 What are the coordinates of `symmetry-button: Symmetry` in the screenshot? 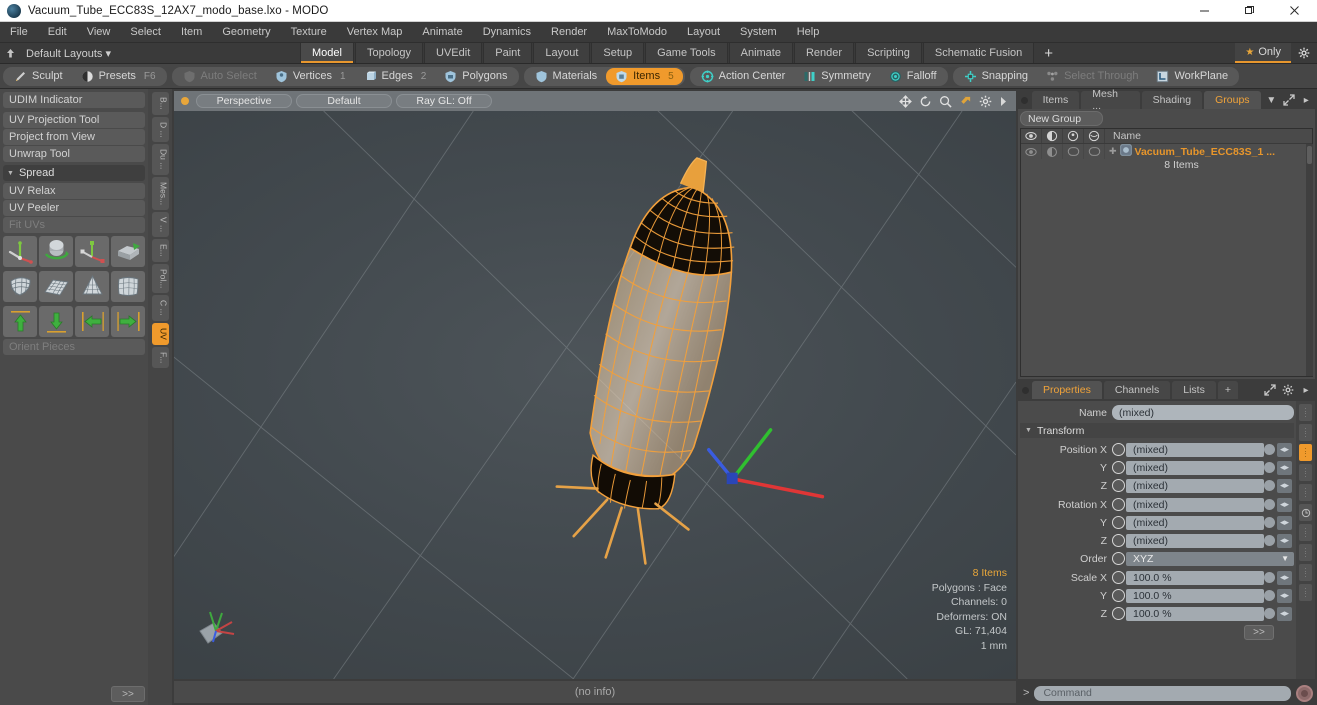 It's located at (837, 76).